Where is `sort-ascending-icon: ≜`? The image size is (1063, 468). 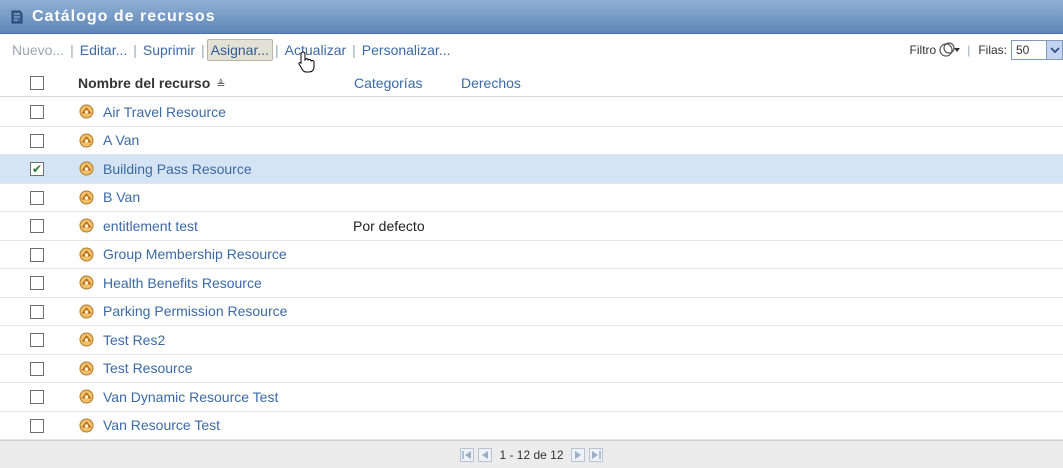
sort-ascending-icon: ≜ is located at coordinates (221, 84).